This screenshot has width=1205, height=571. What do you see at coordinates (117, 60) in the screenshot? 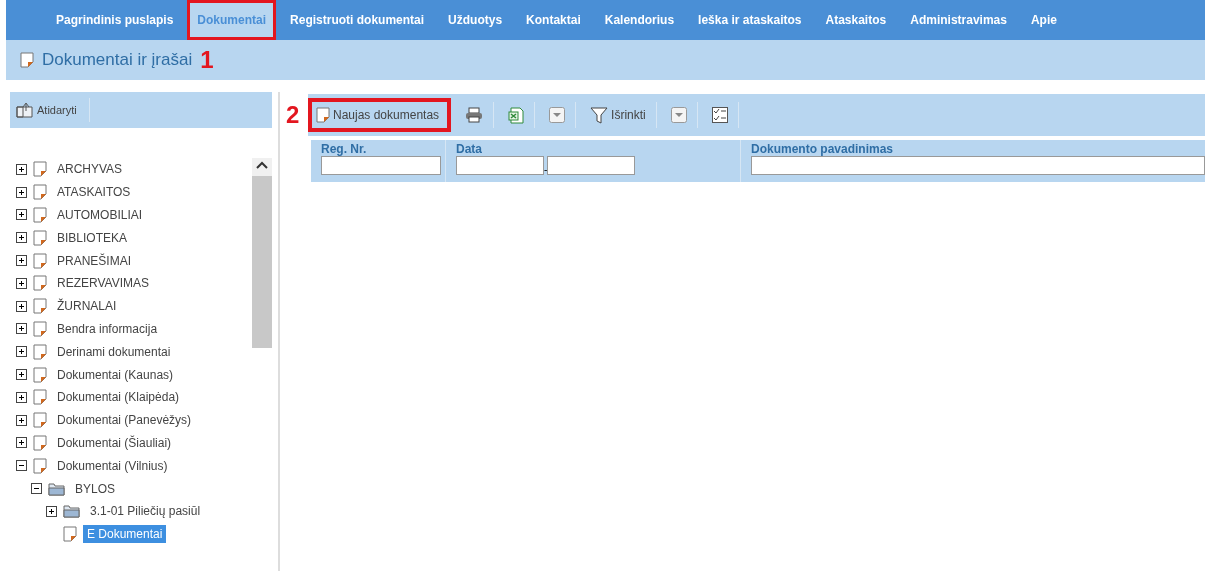
I see `page-title: Dokumentai ir įrašai` at bounding box center [117, 60].